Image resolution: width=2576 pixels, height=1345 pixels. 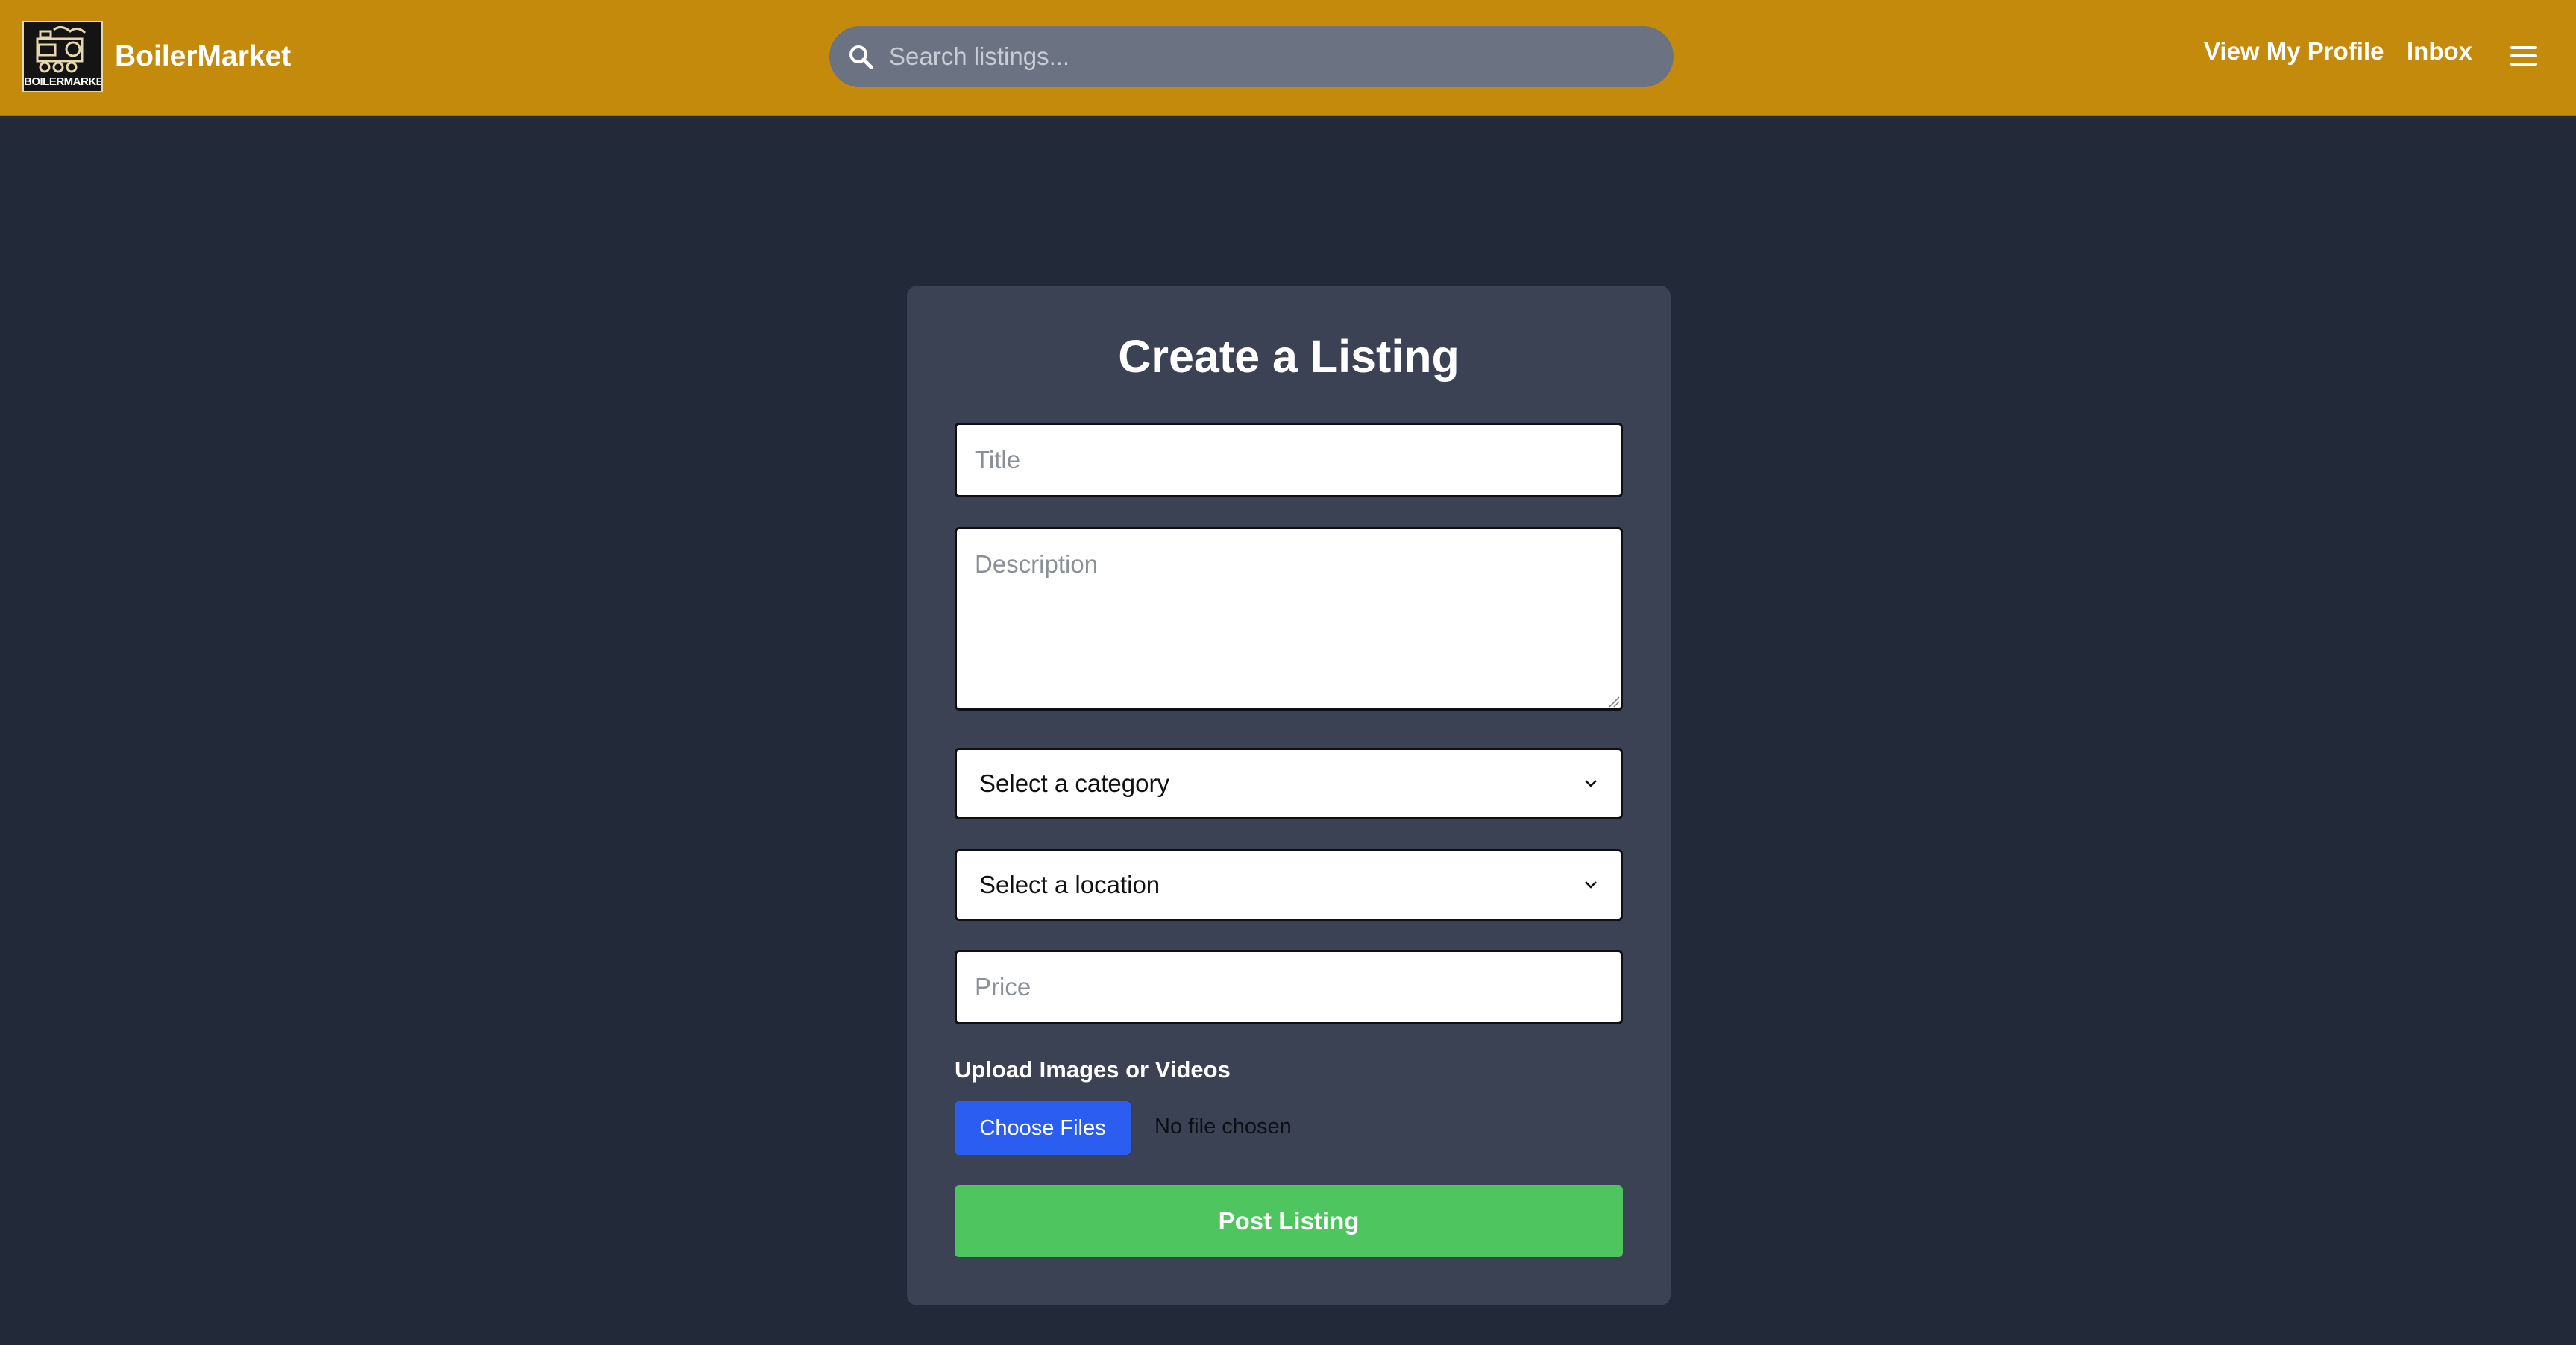 I want to click on inbox-link: Inbox, so click(x=2439, y=51).